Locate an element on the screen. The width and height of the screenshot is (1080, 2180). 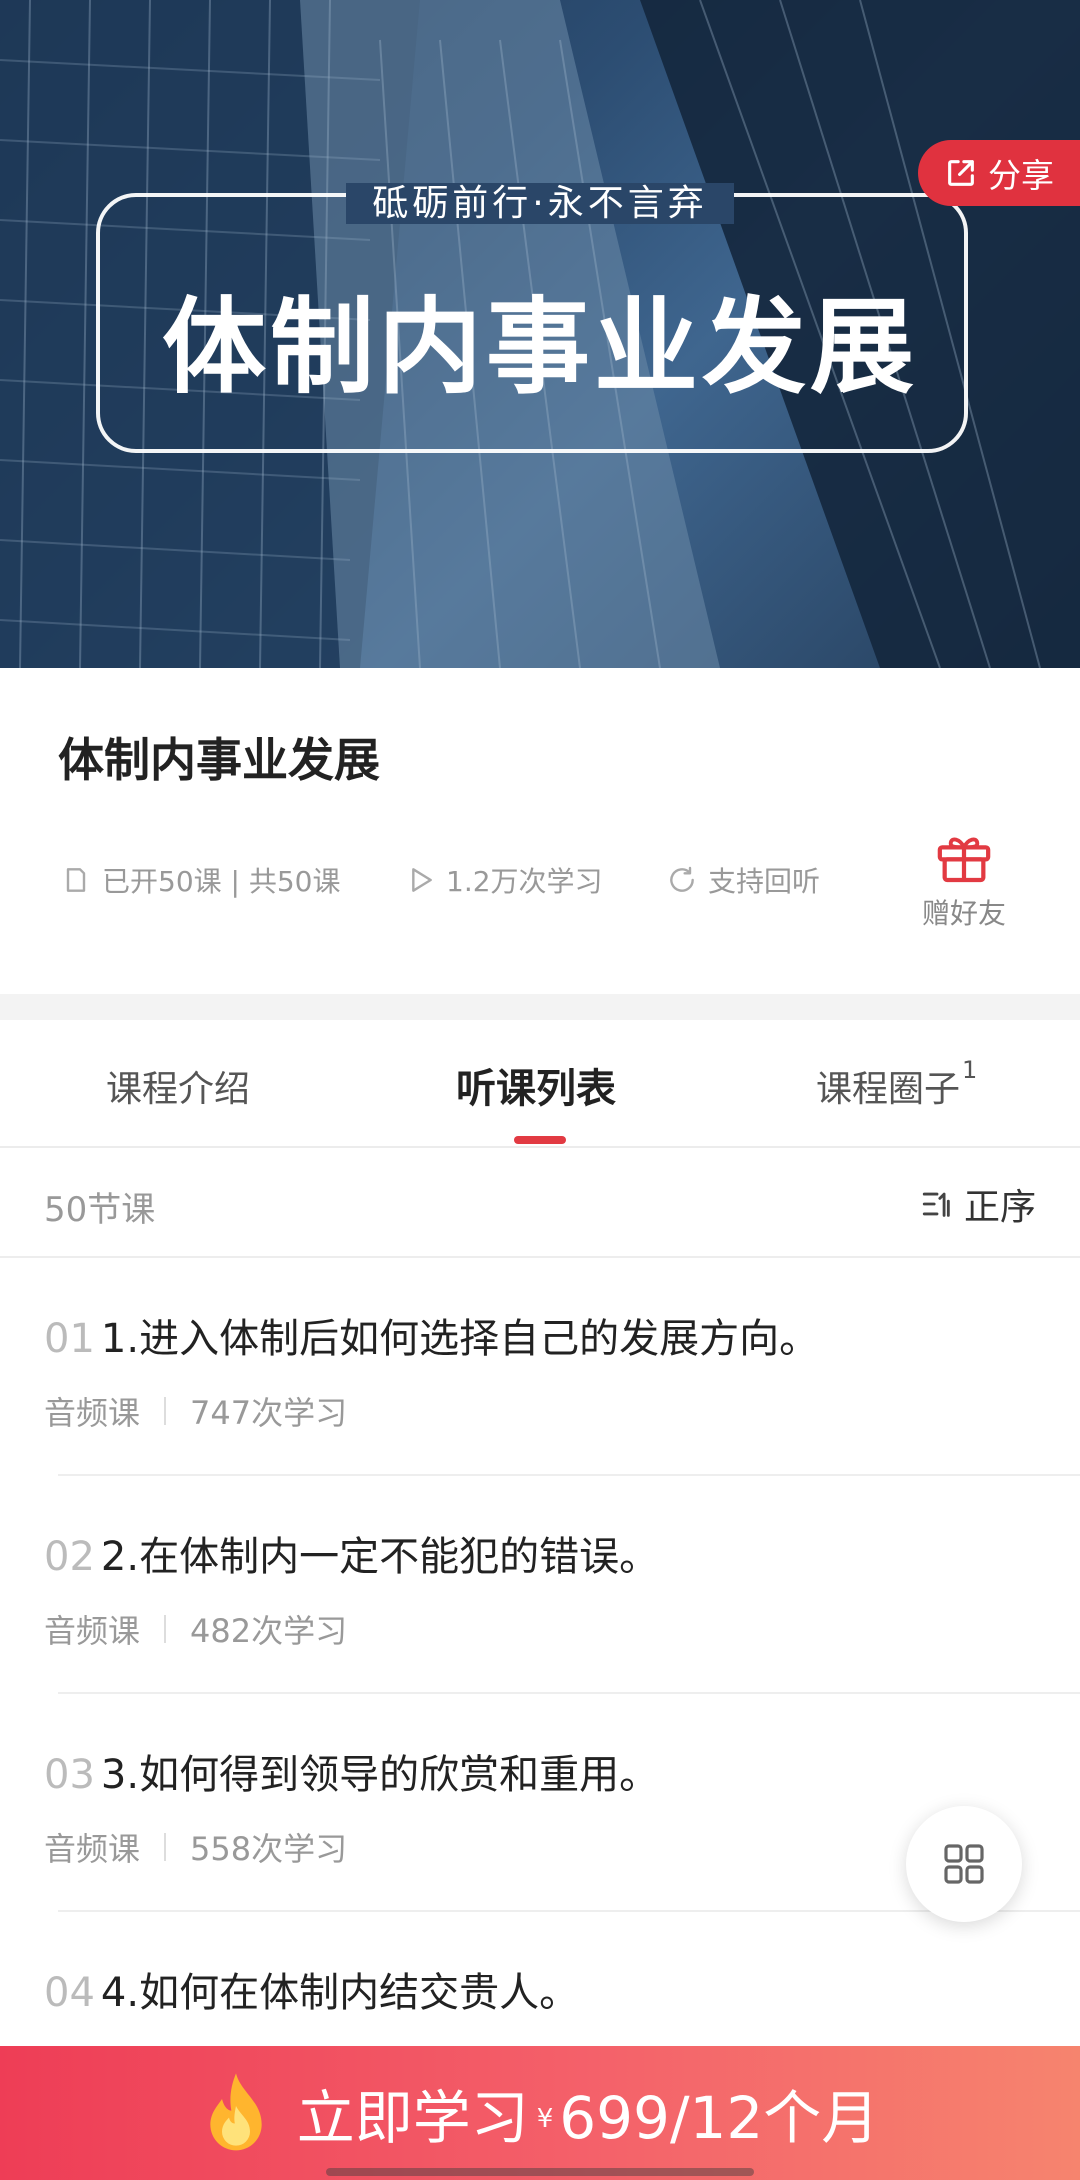
lesson-title: 4.如何在体制内结交贵人。 is located at coordinates (340, 1993).